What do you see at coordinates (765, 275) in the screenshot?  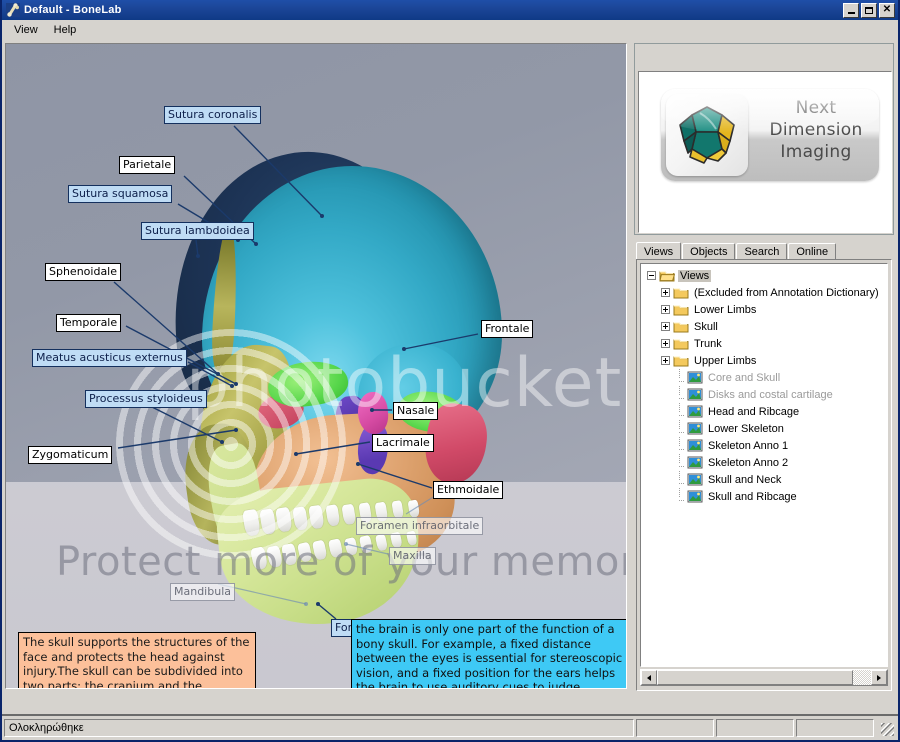 I see `tree-node-root: Views` at bounding box center [765, 275].